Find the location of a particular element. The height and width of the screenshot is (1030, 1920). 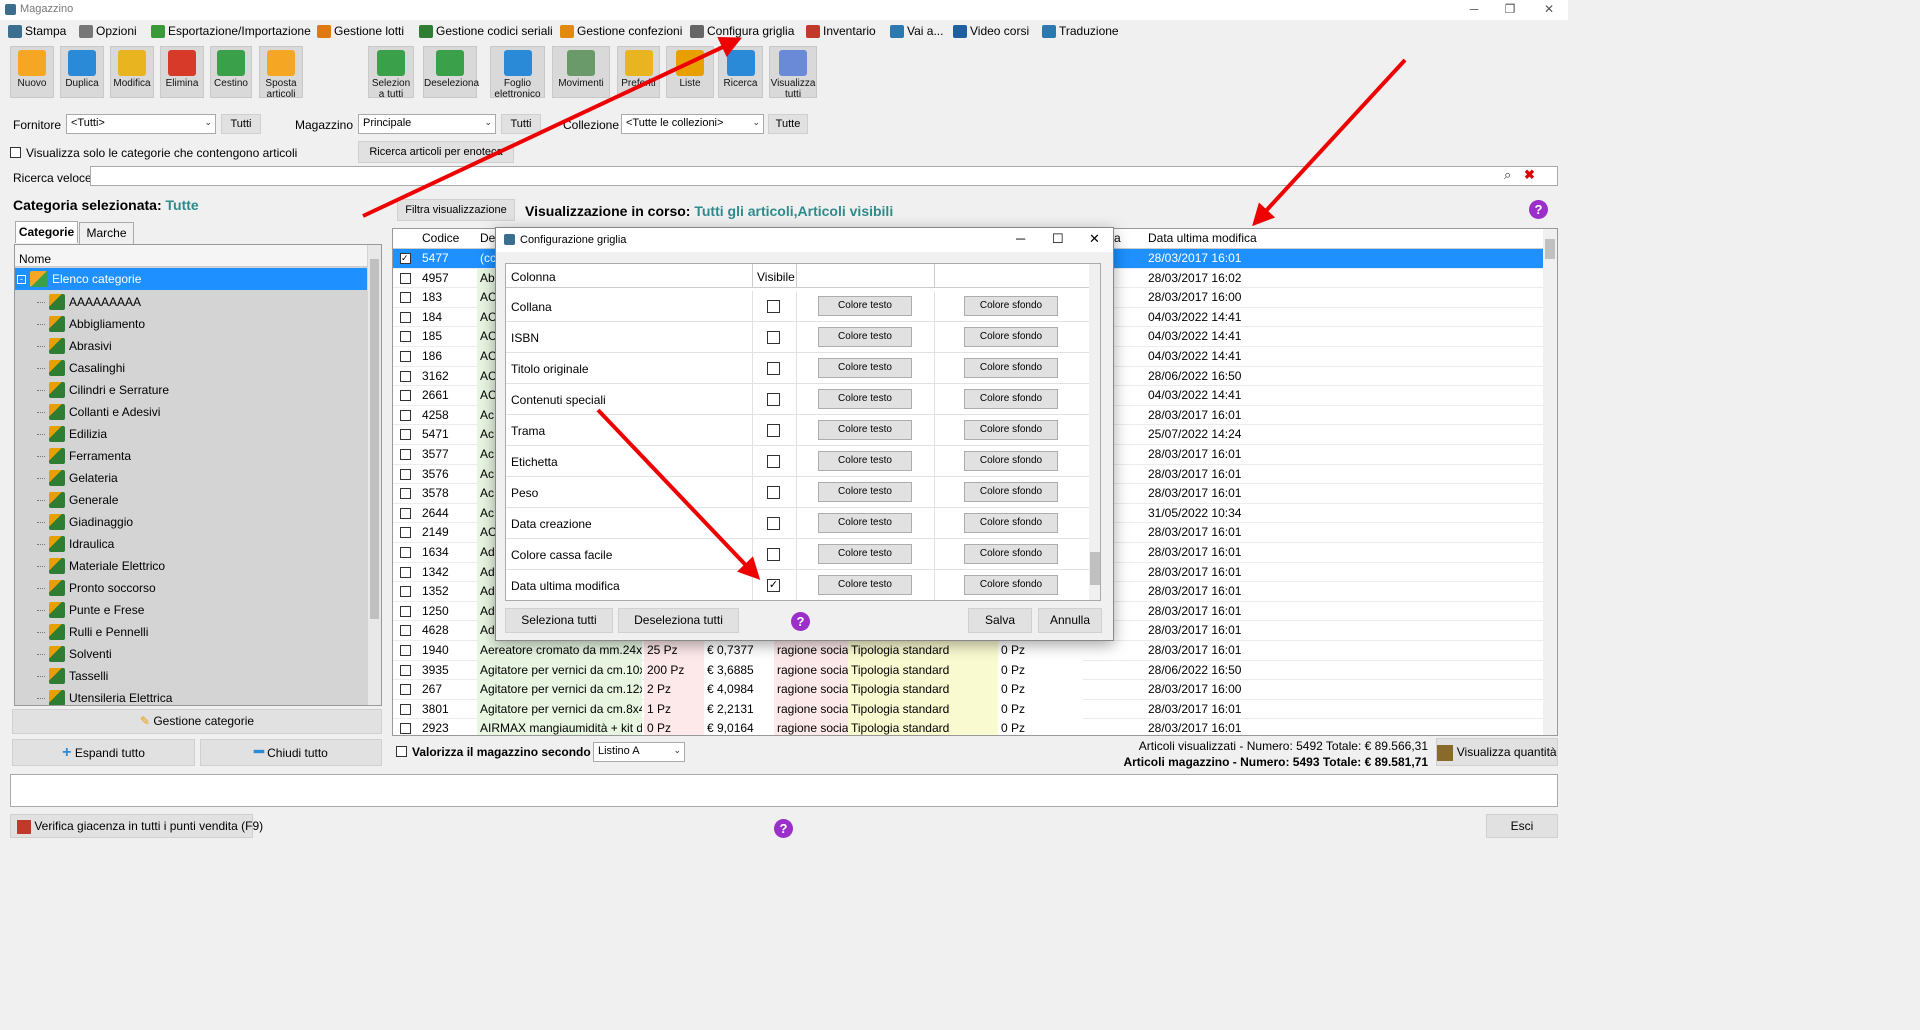

tree-root: - Elenco categorie is located at coordinates (191, 279).